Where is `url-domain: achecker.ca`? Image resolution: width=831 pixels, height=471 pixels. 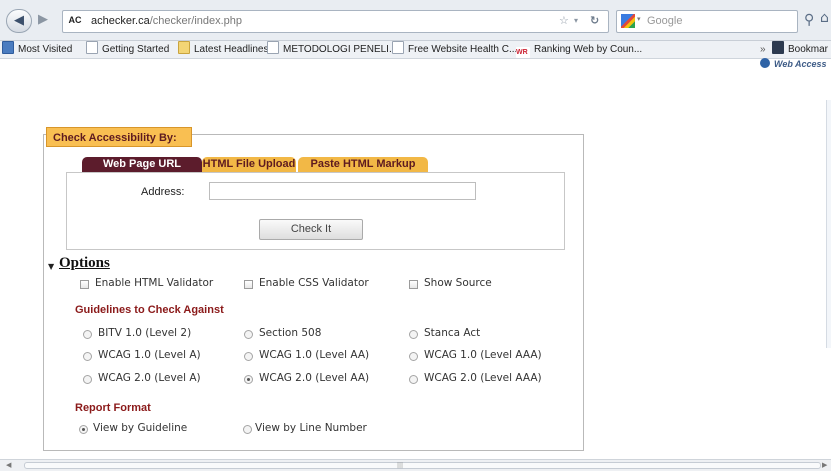 url-domain: achecker.ca is located at coordinates (120, 21).